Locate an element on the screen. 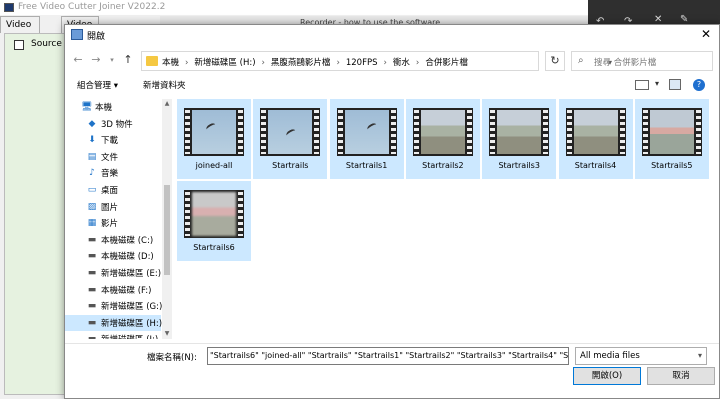 The height and width of the screenshot is (399, 720). sidebar-item-label: 新增磁碟區 (G:) is located at coordinates (132, 307).